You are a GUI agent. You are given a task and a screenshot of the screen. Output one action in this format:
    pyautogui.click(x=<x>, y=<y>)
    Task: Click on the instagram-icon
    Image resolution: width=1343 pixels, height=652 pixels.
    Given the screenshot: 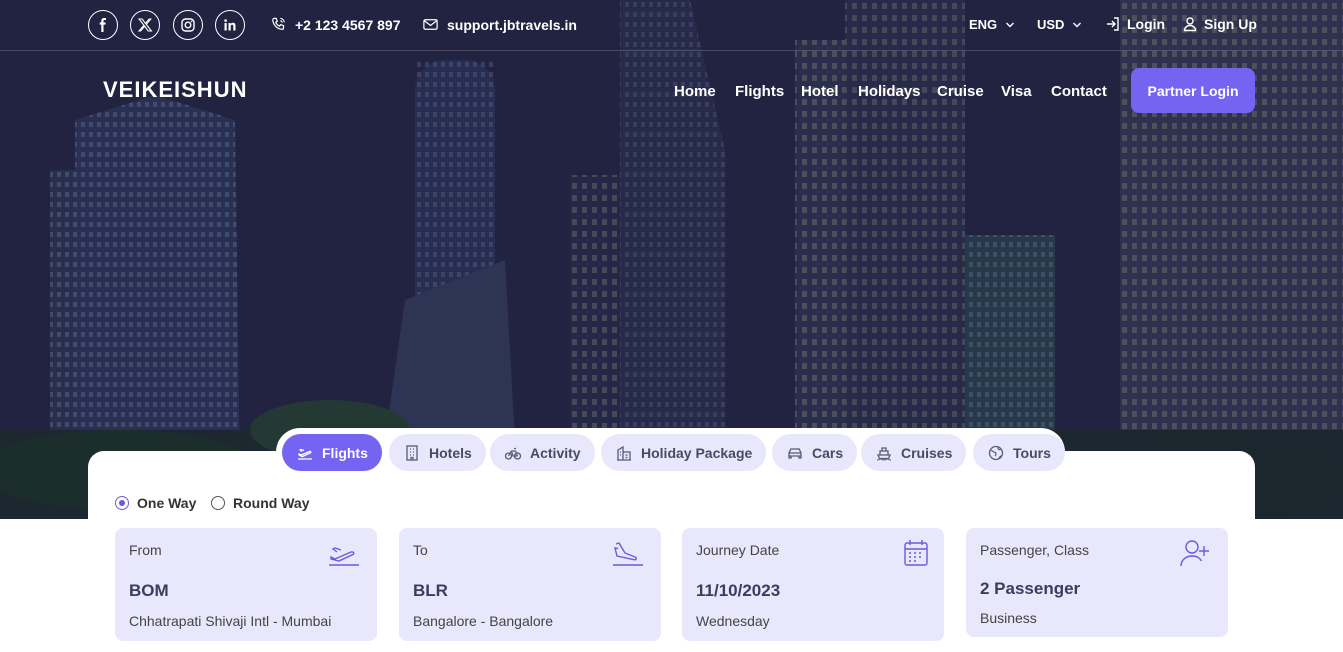 What is the action you would take?
    pyautogui.click(x=188, y=25)
    